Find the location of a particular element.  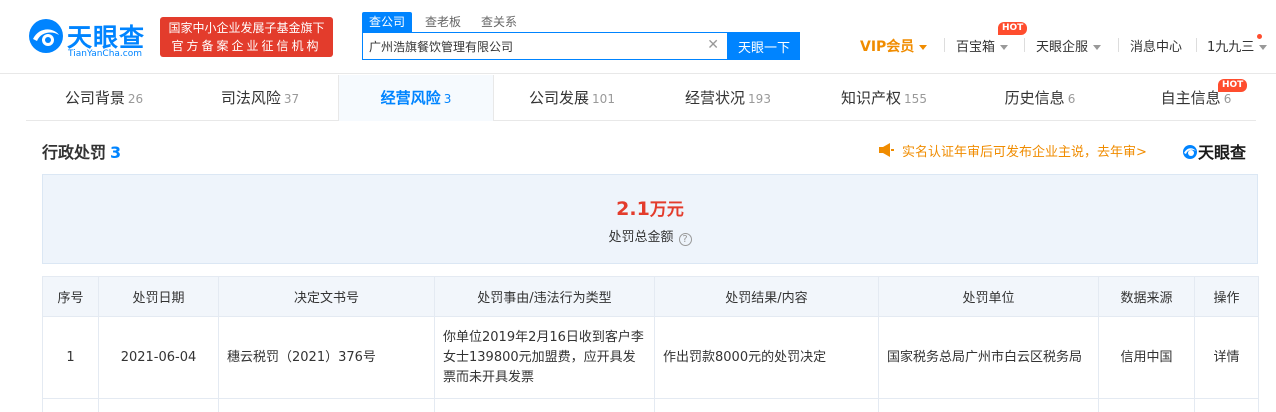

tab-count: 193 is located at coordinates (759, 99).